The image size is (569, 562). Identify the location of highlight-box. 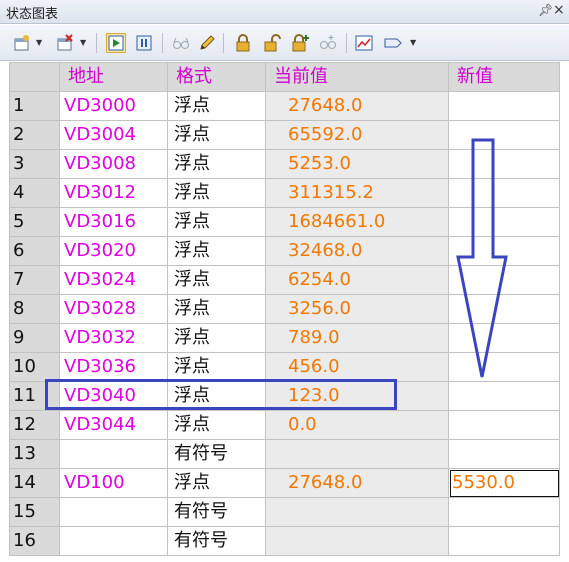
(221, 394).